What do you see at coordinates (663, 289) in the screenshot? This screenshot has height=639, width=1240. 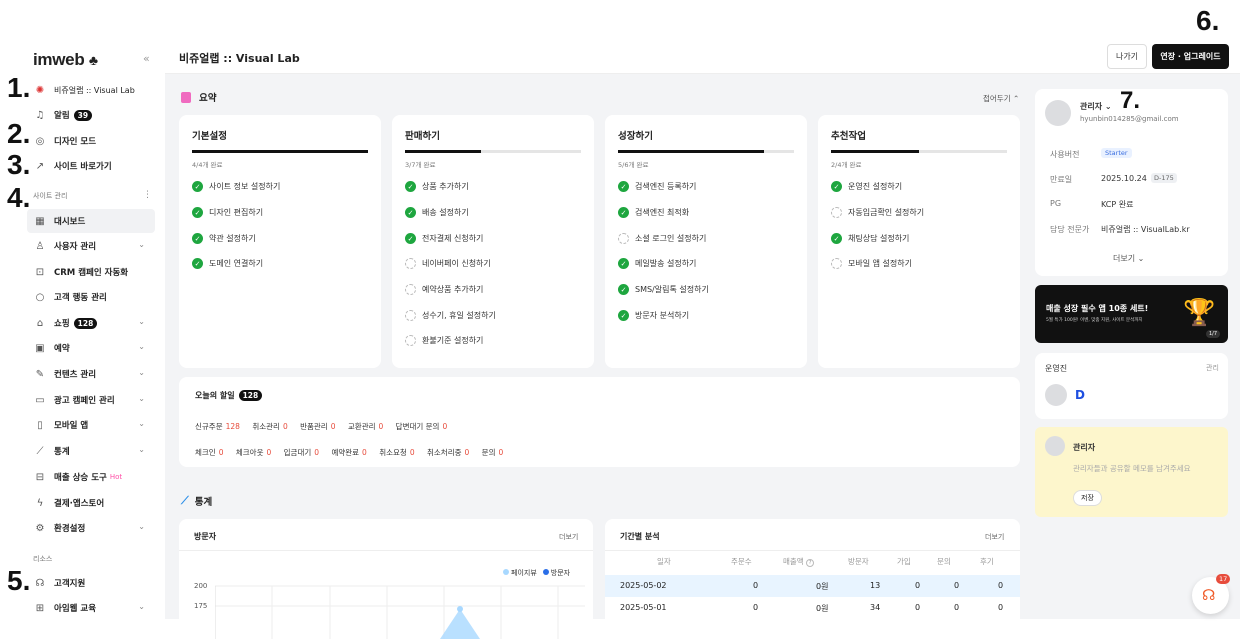 I see `task-item: ✓ SMS/알림톡 설정하기` at bounding box center [663, 289].